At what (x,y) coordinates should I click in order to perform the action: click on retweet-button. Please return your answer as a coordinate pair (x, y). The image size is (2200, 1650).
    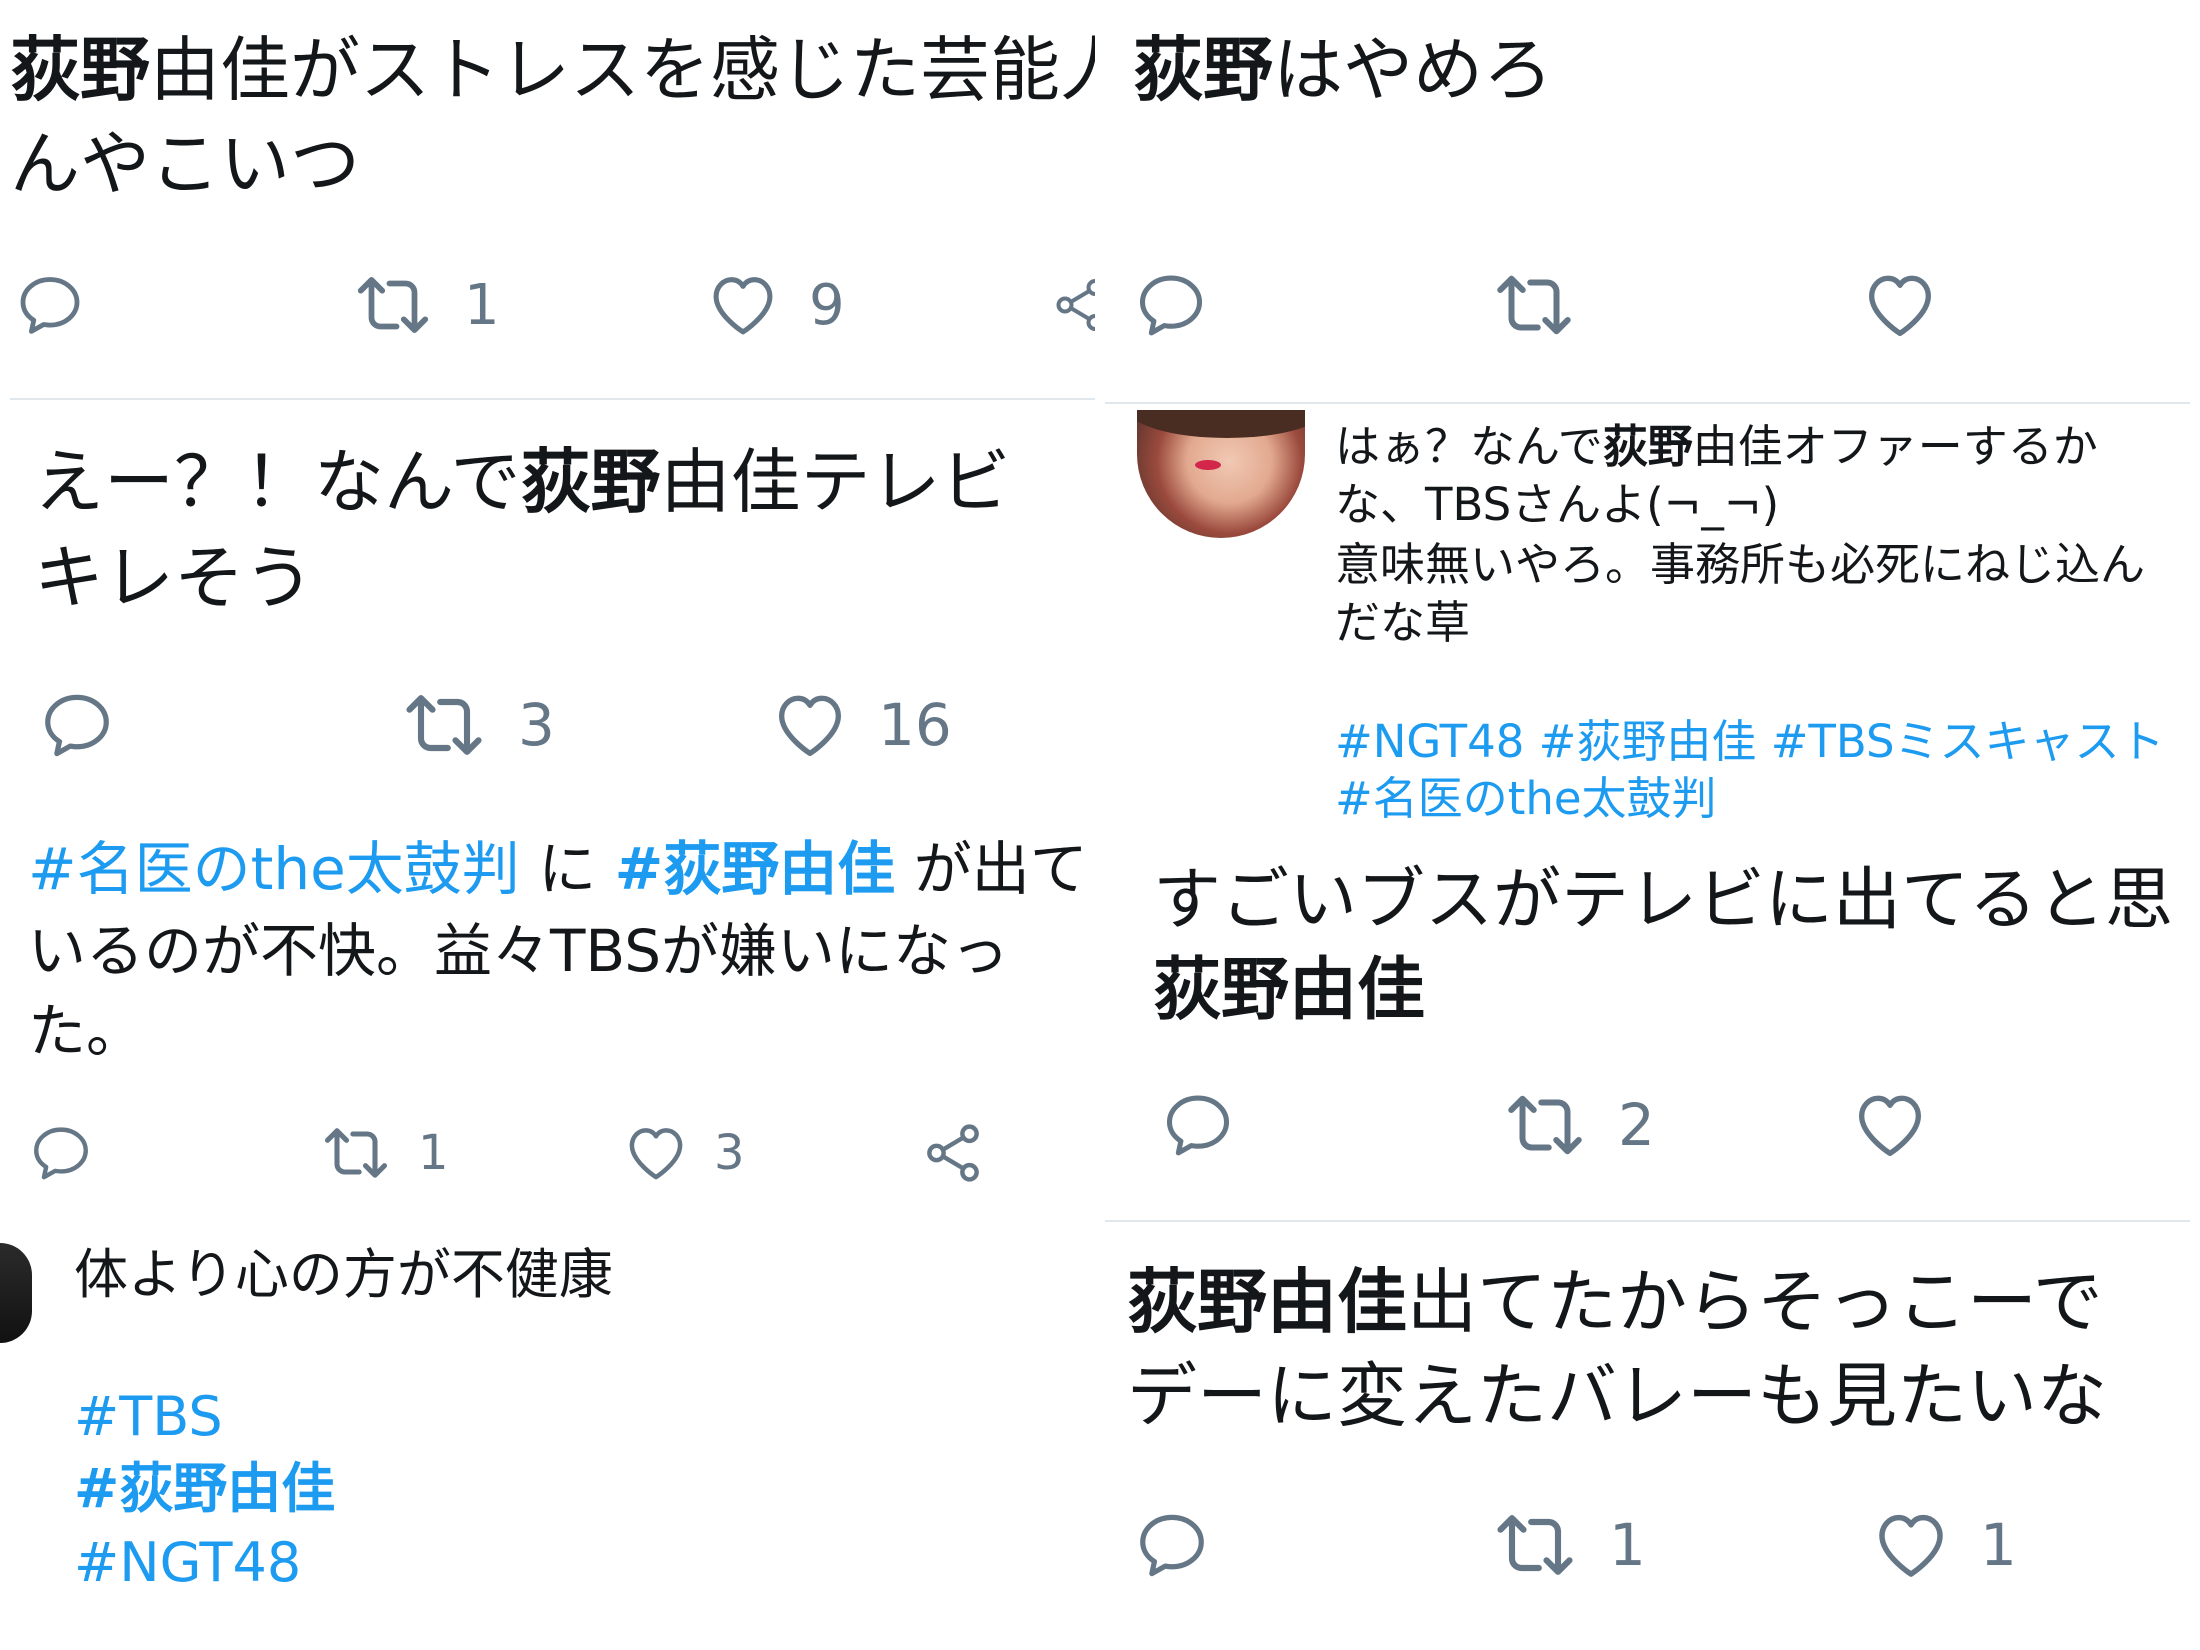
    Looking at the image, I should click on (1534, 305).